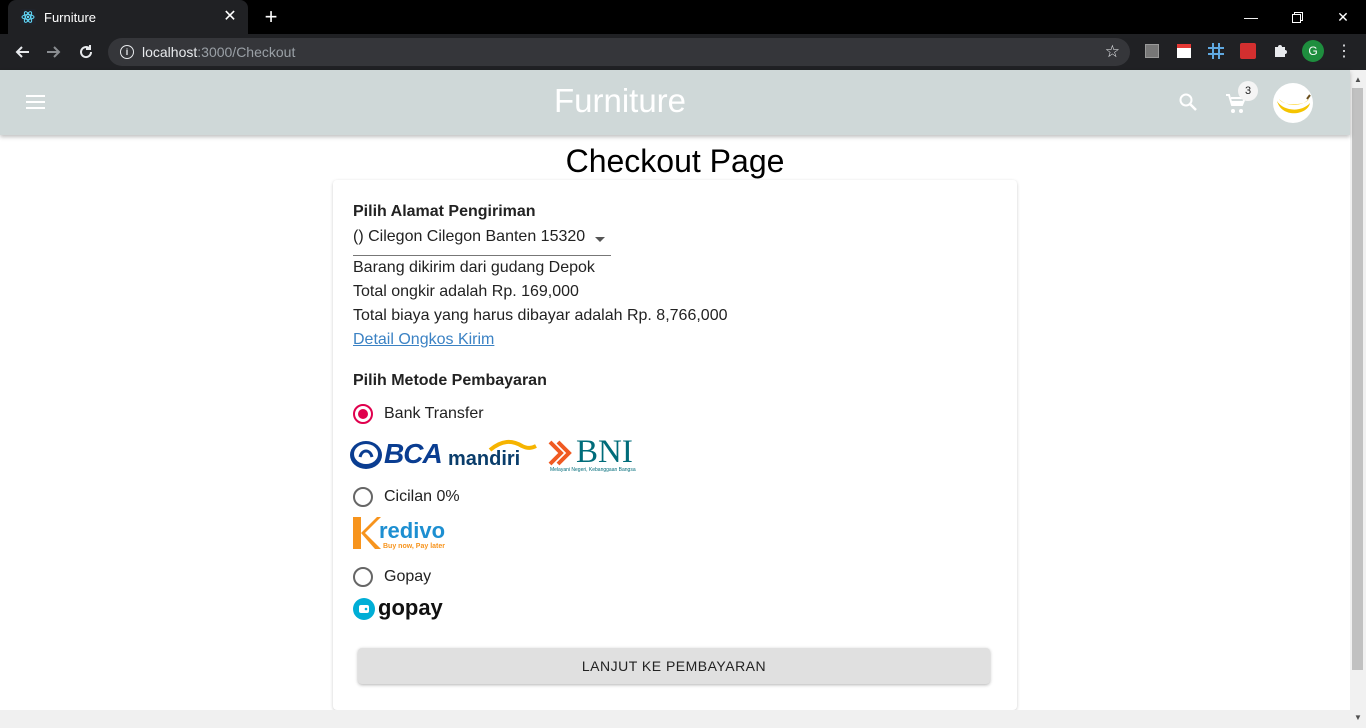 The height and width of the screenshot is (728, 1366). I want to click on bni-tagline: Melayani Negeri, Kebanggaan Bangsa, so click(593, 470).